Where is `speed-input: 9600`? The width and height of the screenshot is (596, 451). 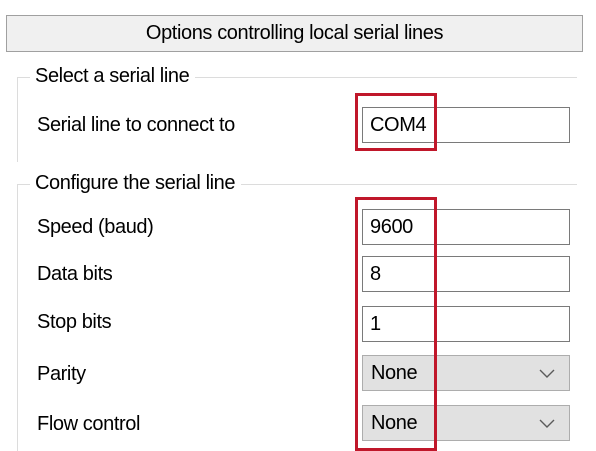 speed-input: 9600 is located at coordinates (466, 227).